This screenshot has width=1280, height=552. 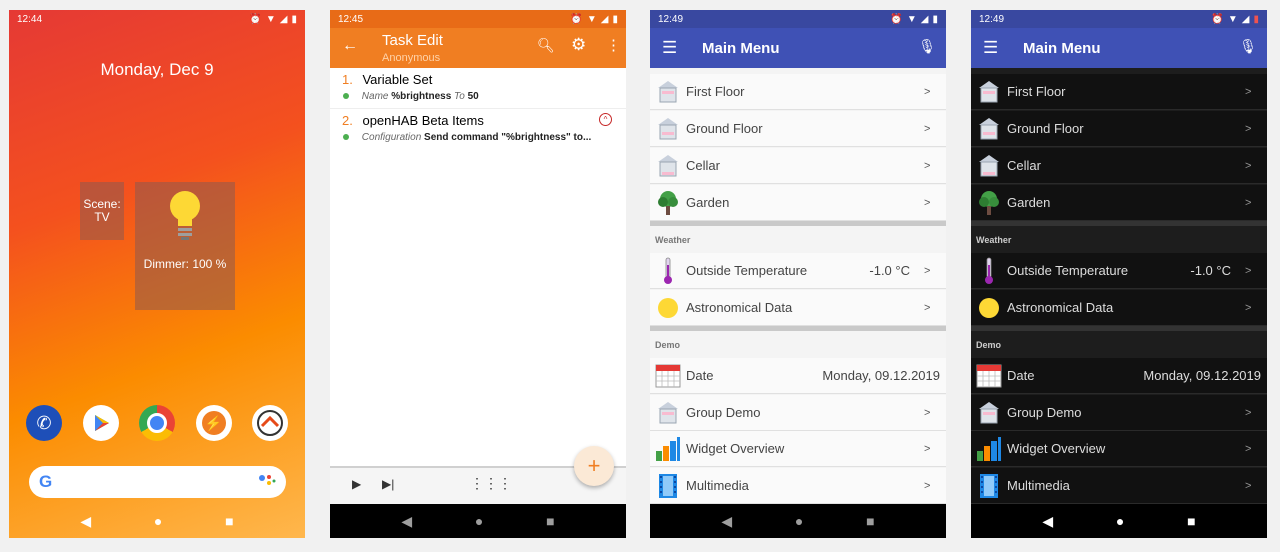 What do you see at coordinates (671, 19) in the screenshot?
I see `status-time: 12:49` at bounding box center [671, 19].